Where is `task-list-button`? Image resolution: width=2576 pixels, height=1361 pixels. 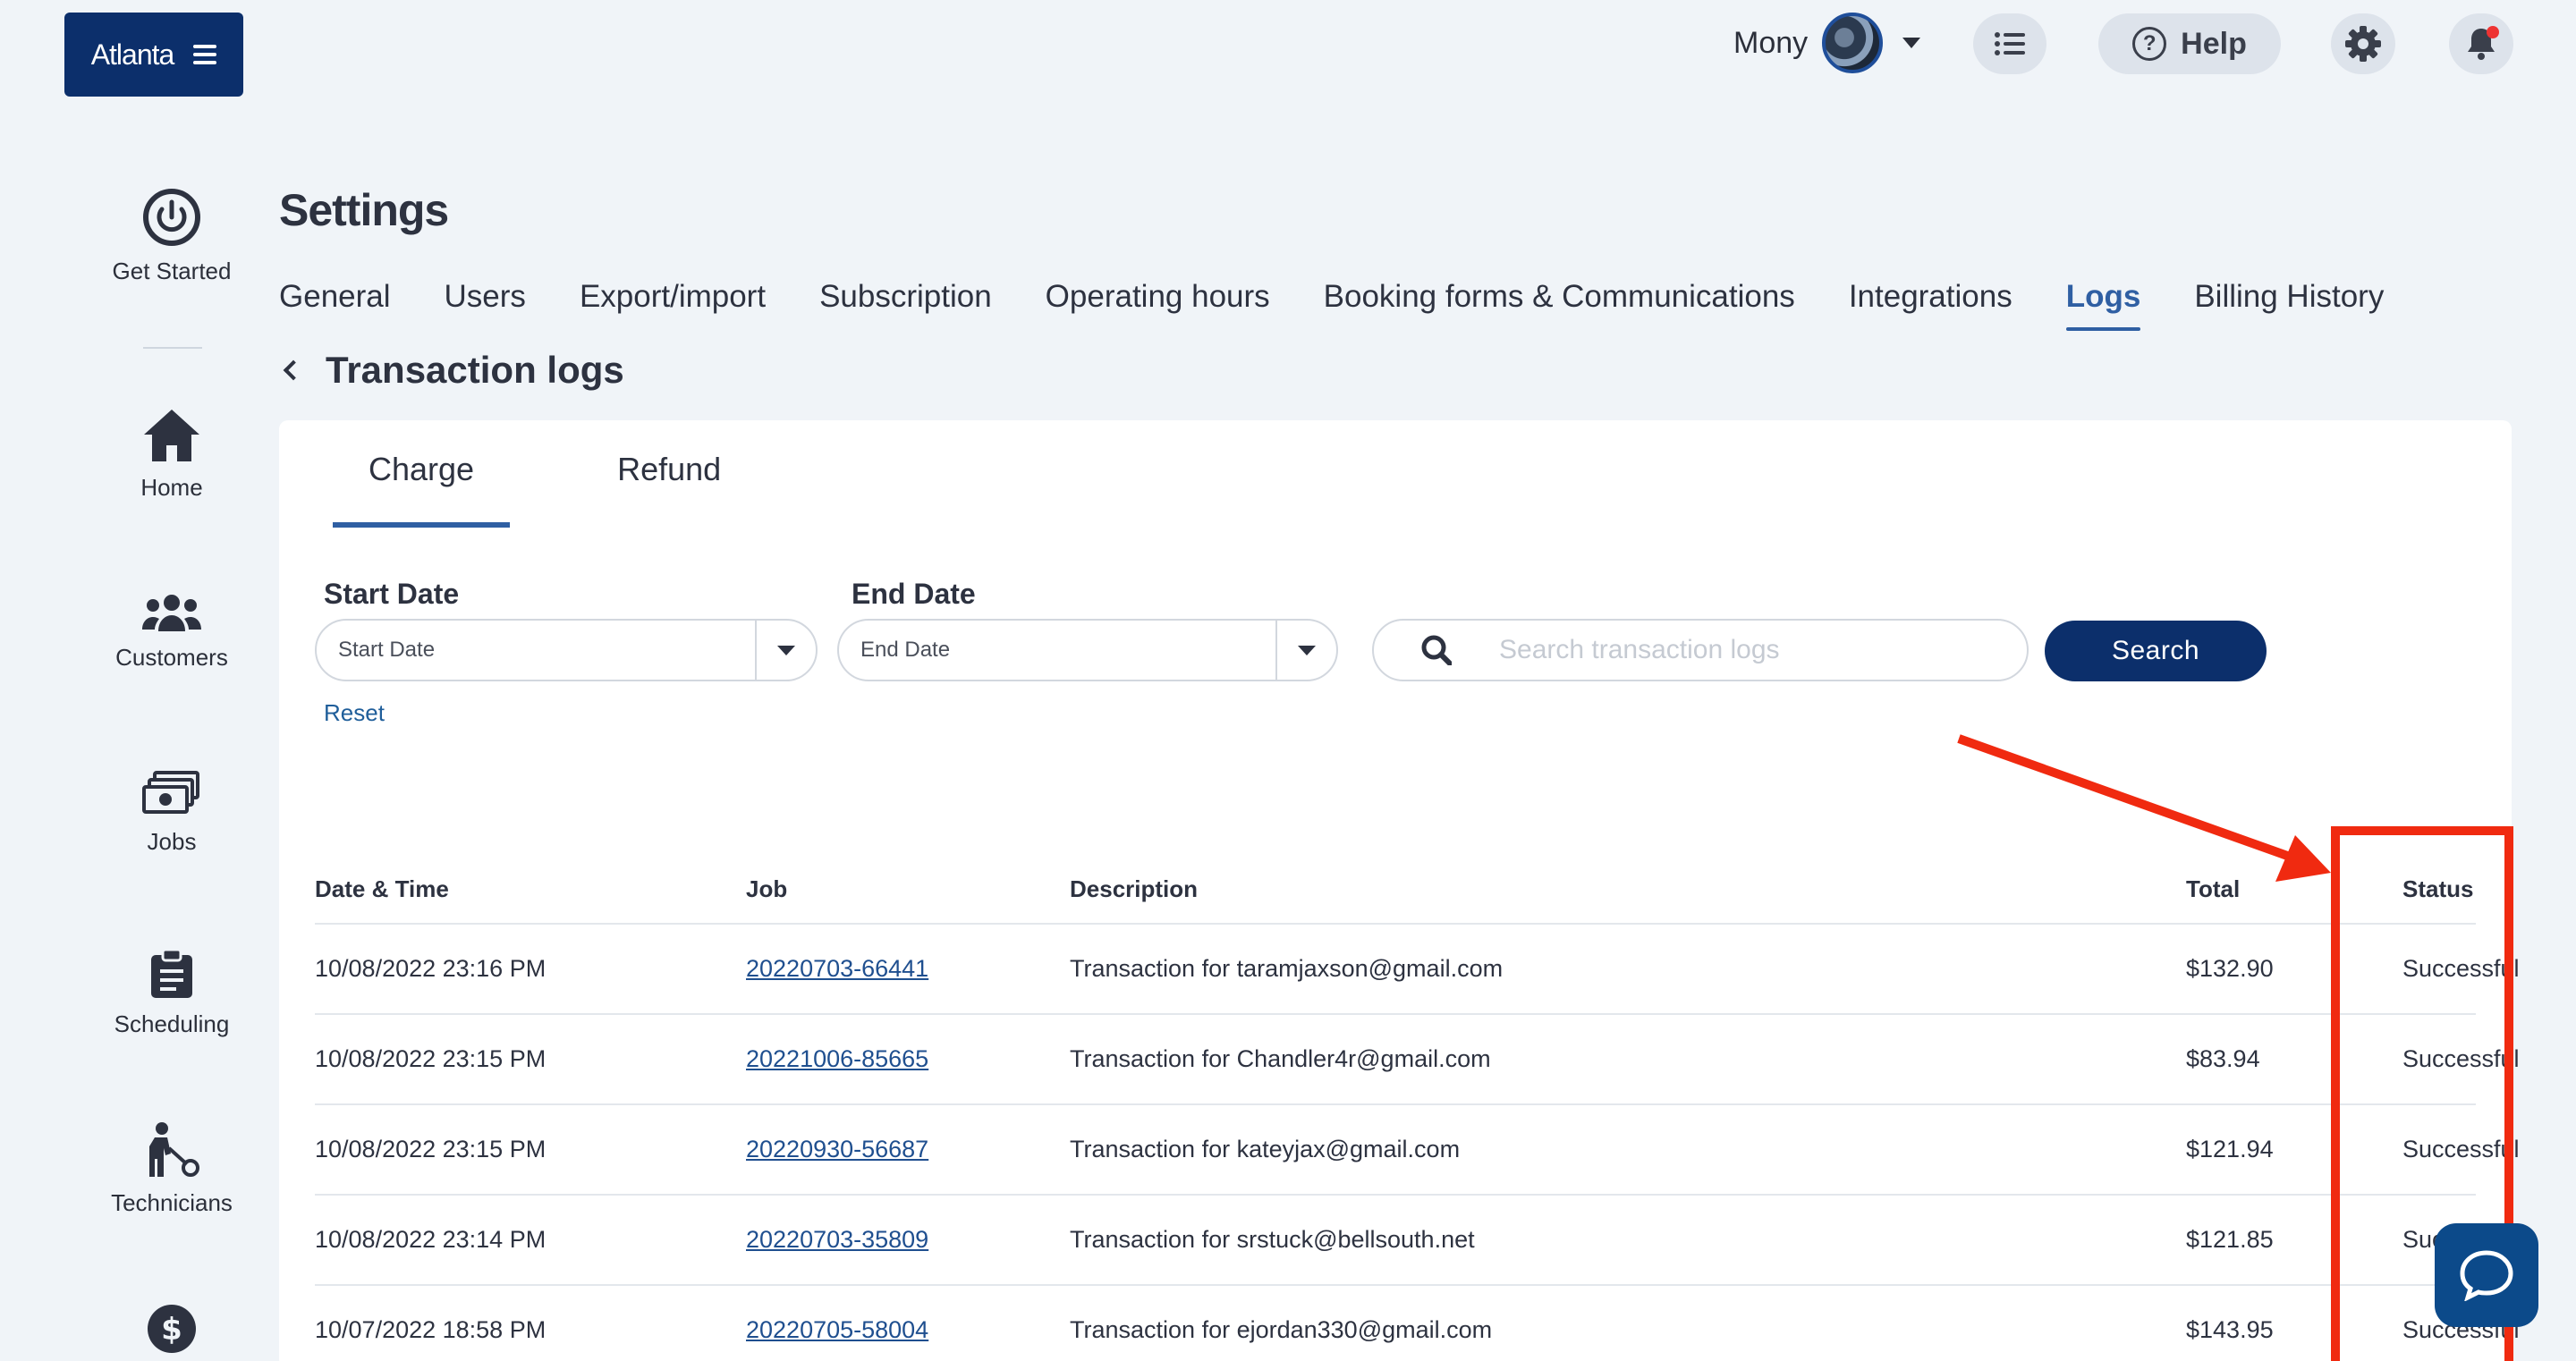
task-list-button is located at coordinates (2009, 43).